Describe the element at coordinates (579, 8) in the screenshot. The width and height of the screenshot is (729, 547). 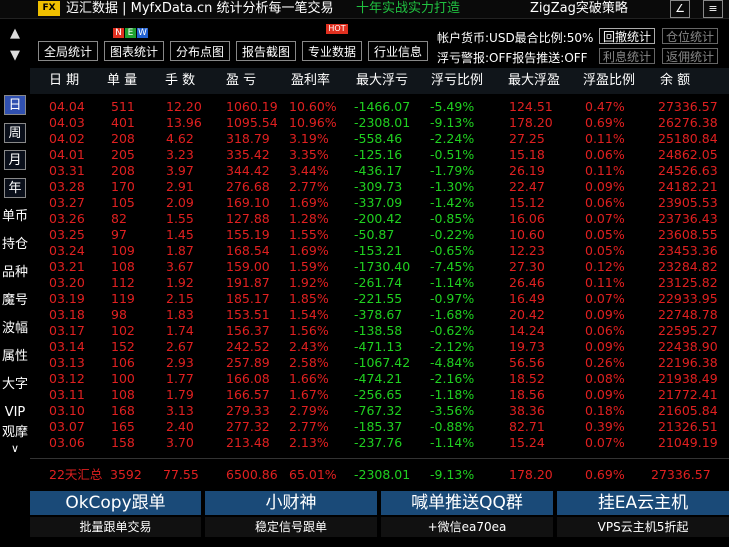
I see `strategy-name: ZigZag突破策略` at that location.